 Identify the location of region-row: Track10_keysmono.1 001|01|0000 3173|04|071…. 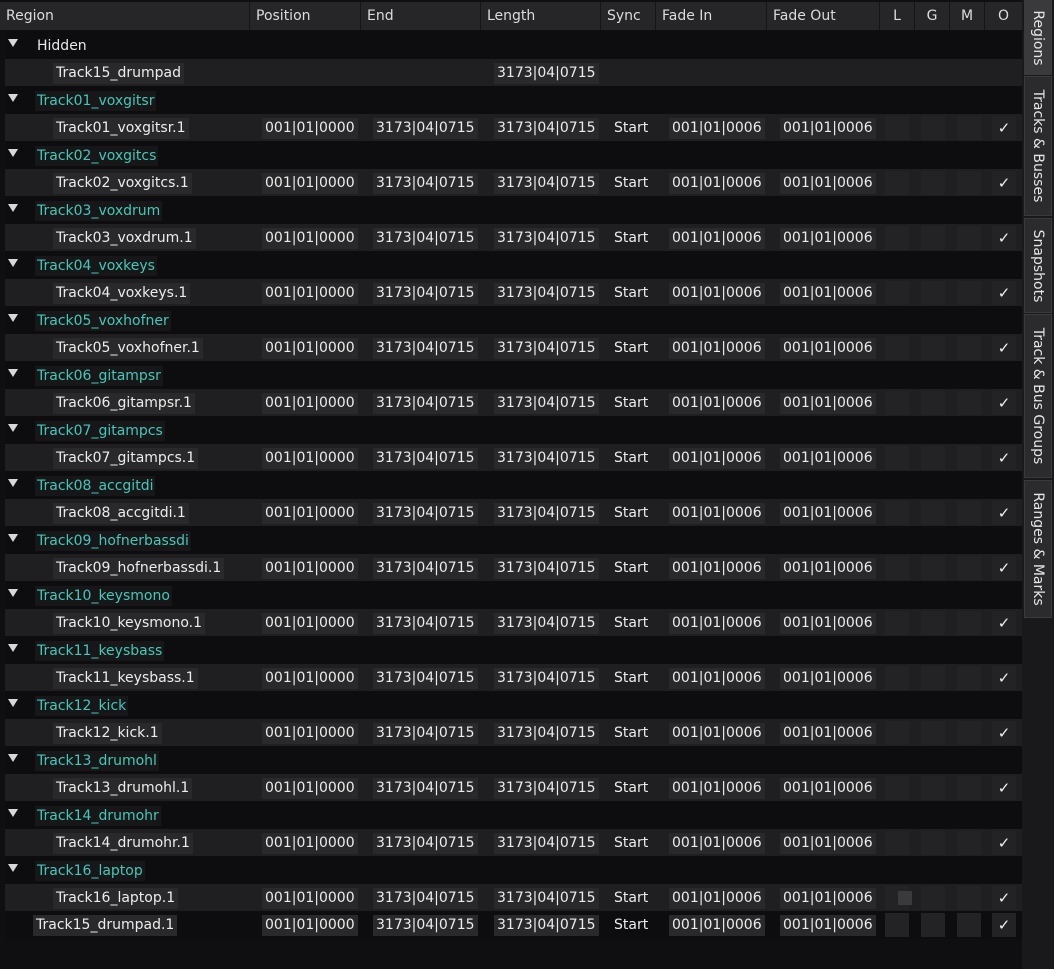
(513, 622).